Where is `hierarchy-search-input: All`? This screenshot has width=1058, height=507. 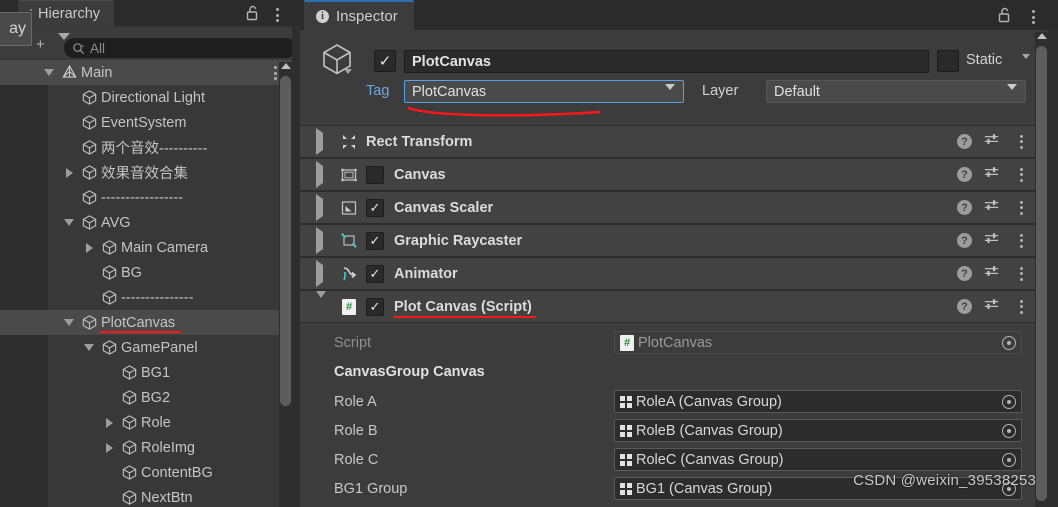
hierarchy-search-input: All is located at coordinates (180, 48).